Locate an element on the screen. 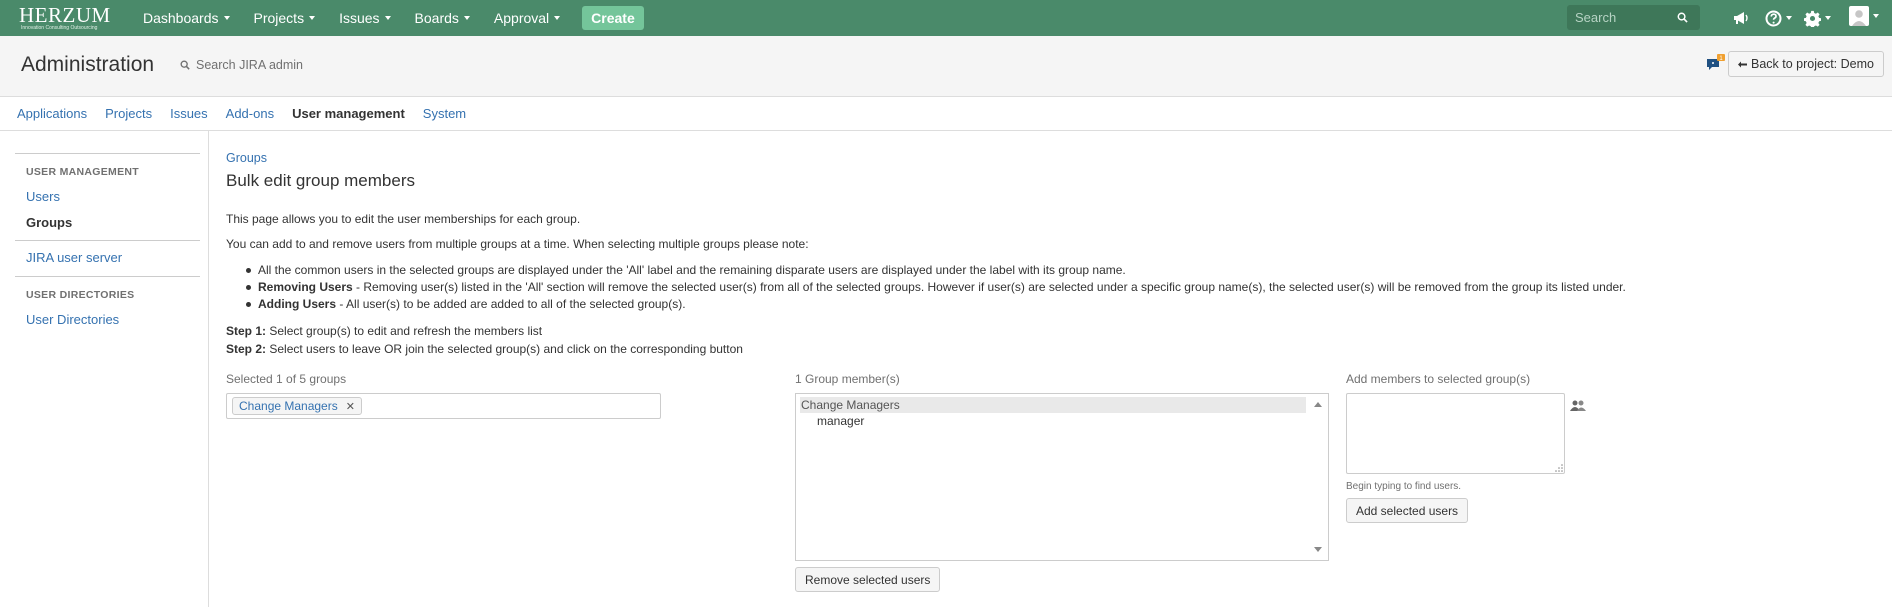  sidebar-item-users: Users is located at coordinates (43, 196).